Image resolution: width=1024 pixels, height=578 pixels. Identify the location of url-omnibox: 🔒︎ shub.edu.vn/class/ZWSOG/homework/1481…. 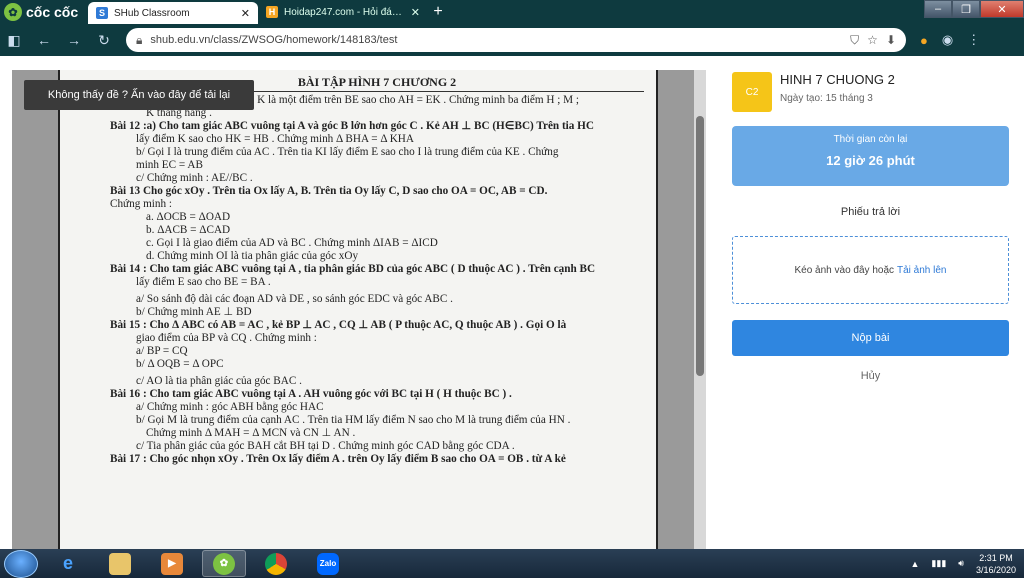
(516, 40).